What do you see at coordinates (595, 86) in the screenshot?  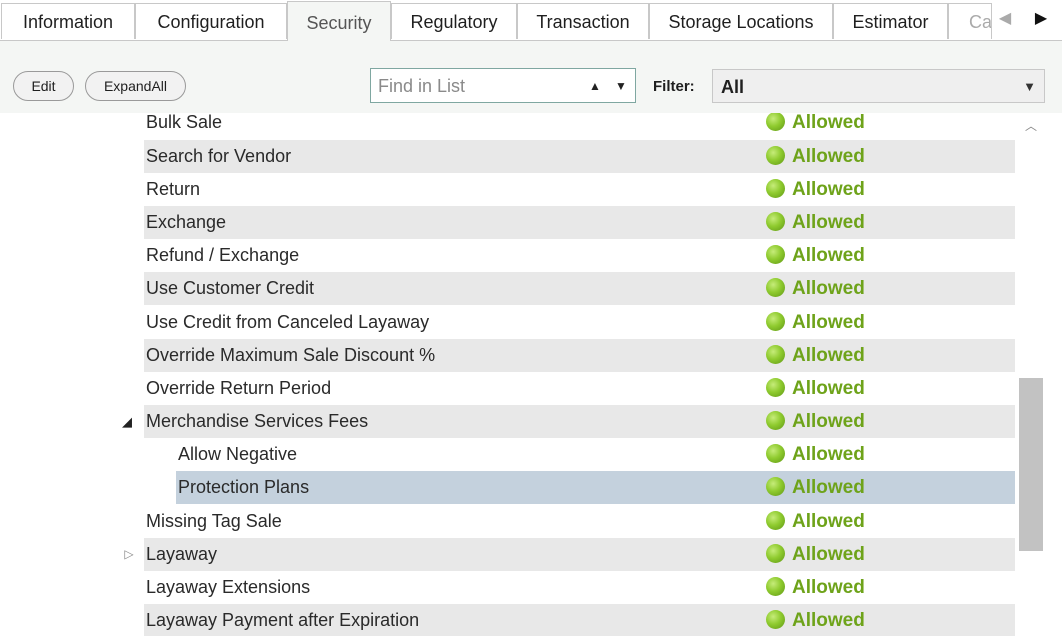 I see `find-previous-icon: ▲` at bounding box center [595, 86].